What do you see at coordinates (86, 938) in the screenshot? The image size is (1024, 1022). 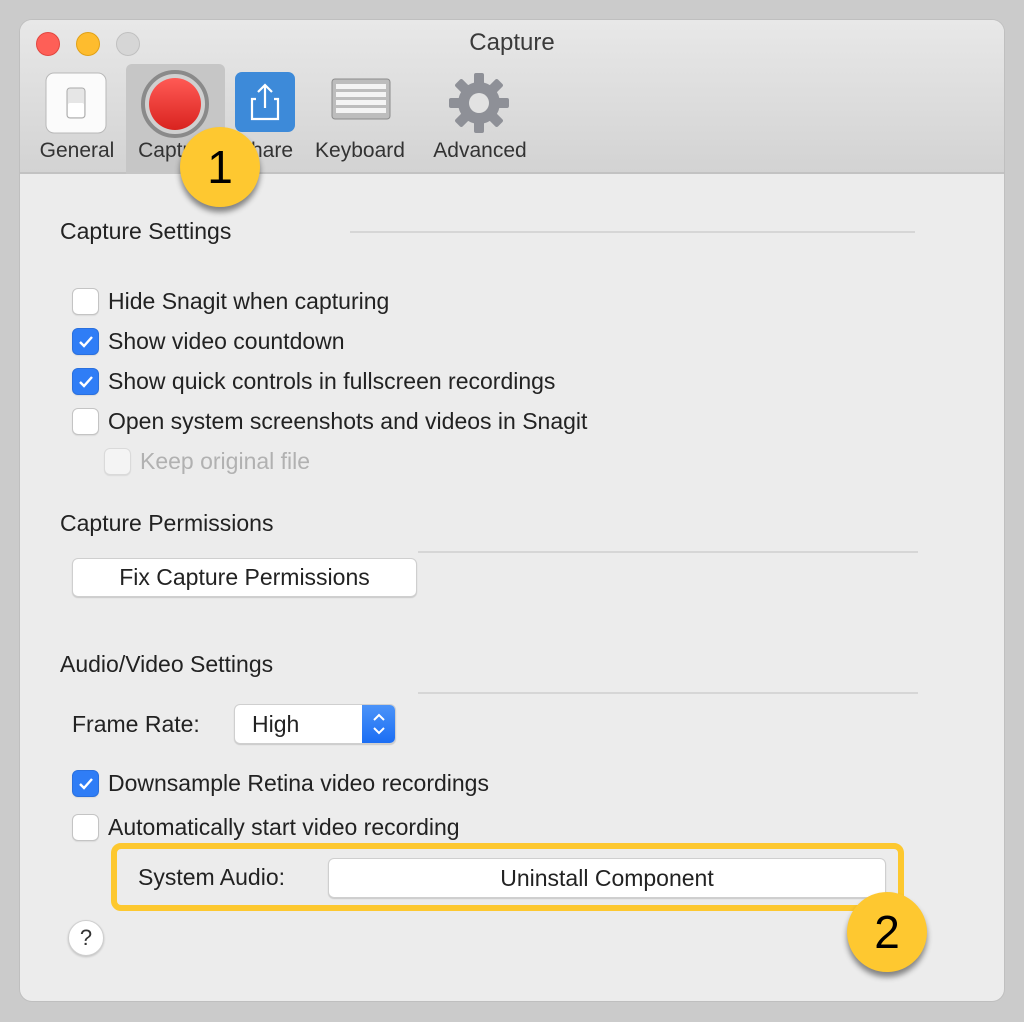 I see `help-button: ?` at bounding box center [86, 938].